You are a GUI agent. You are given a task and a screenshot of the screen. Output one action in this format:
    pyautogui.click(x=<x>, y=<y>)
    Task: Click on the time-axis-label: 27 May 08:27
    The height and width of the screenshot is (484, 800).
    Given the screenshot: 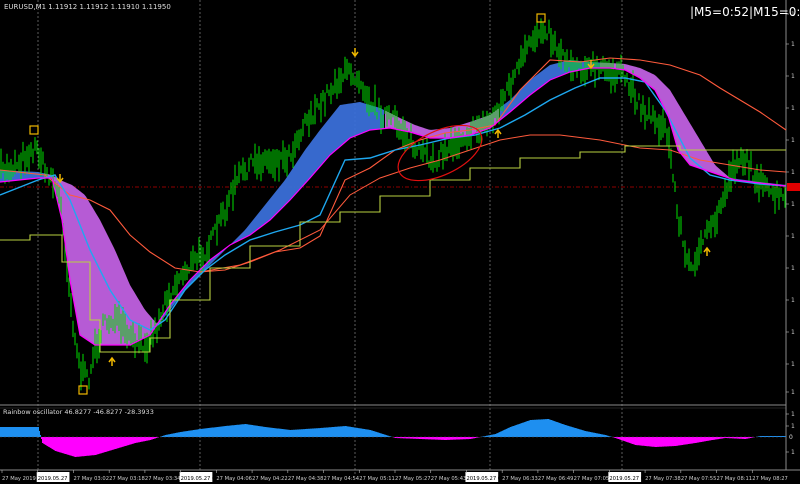 What is the action you would take?
    pyautogui.click(x=770, y=479)
    